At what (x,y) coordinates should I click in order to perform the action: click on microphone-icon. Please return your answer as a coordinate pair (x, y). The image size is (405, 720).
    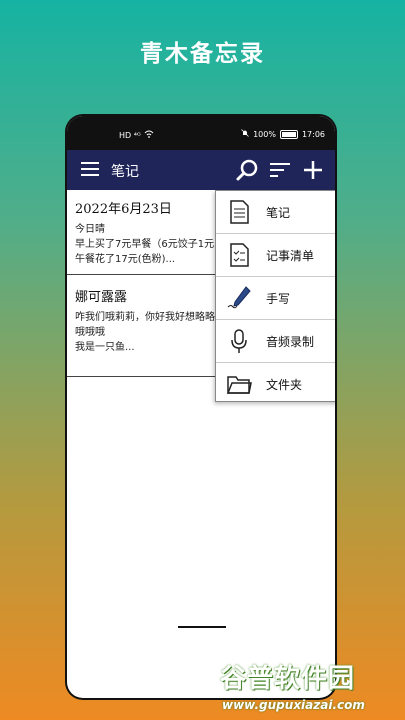
    Looking at the image, I should click on (239, 341).